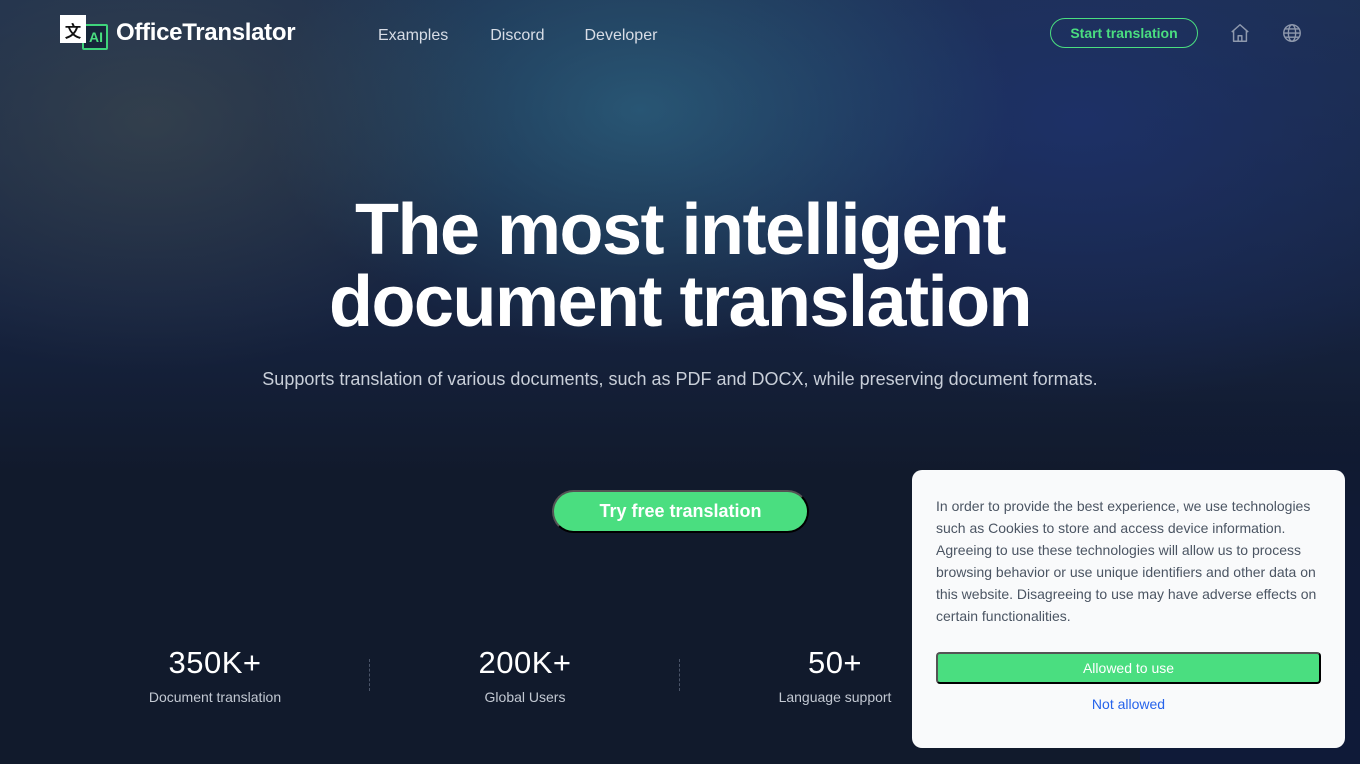 This screenshot has height=764, width=1360. What do you see at coordinates (1240, 33) in the screenshot?
I see `home-icon` at bounding box center [1240, 33].